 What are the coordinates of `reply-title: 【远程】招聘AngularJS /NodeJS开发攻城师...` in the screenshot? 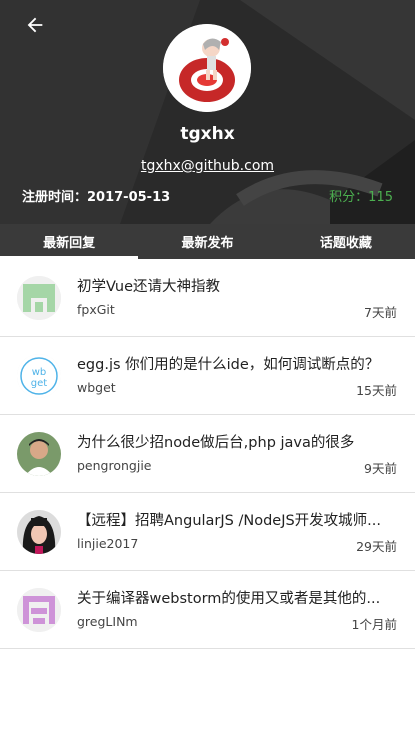 It's located at (229, 521).